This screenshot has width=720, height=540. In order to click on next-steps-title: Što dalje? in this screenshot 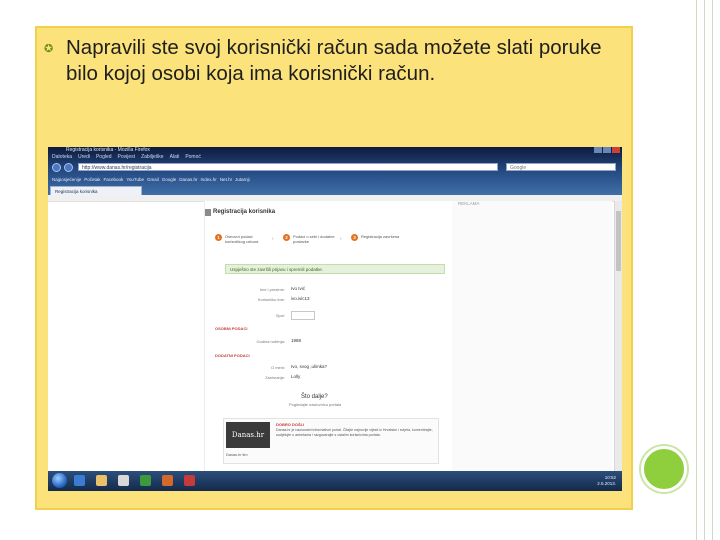, I will do `click(314, 397)`.